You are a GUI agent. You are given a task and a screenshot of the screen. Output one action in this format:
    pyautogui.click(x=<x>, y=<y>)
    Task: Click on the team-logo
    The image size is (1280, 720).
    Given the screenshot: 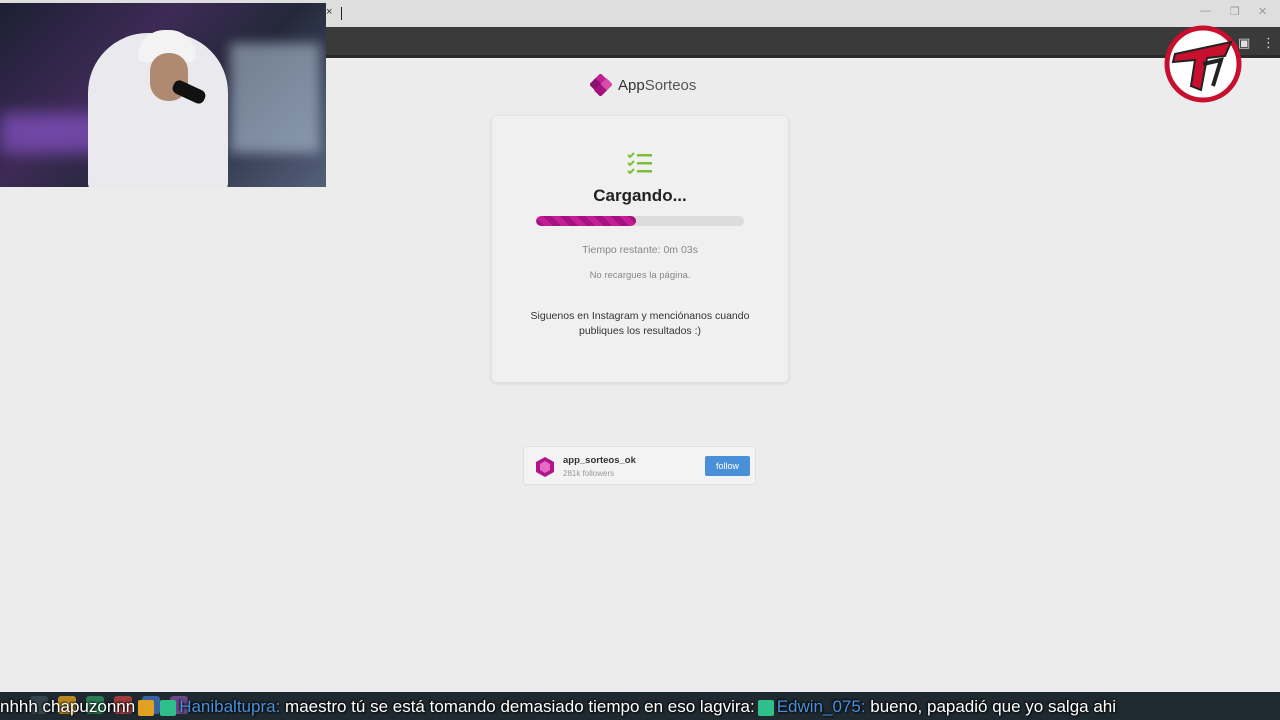 What is the action you would take?
    pyautogui.click(x=1203, y=64)
    